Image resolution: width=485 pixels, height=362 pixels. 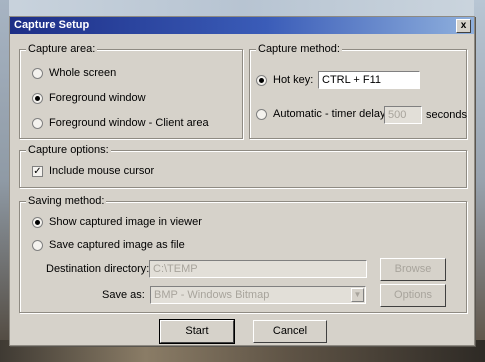 I want to click on destination-directory-input: C:\TEMP, so click(x=258, y=269).